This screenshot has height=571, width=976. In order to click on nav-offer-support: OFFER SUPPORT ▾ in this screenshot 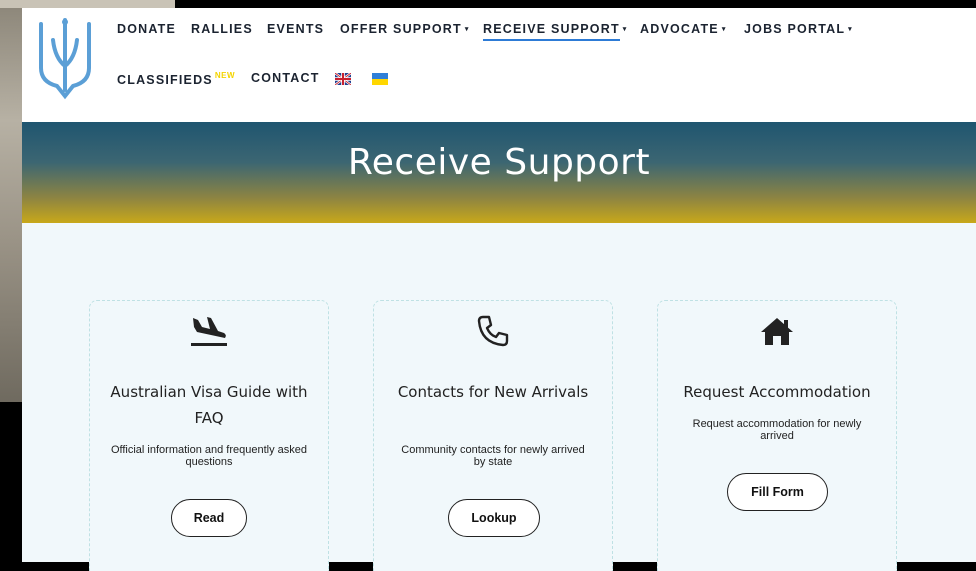, I will do `click(405, 29)`.